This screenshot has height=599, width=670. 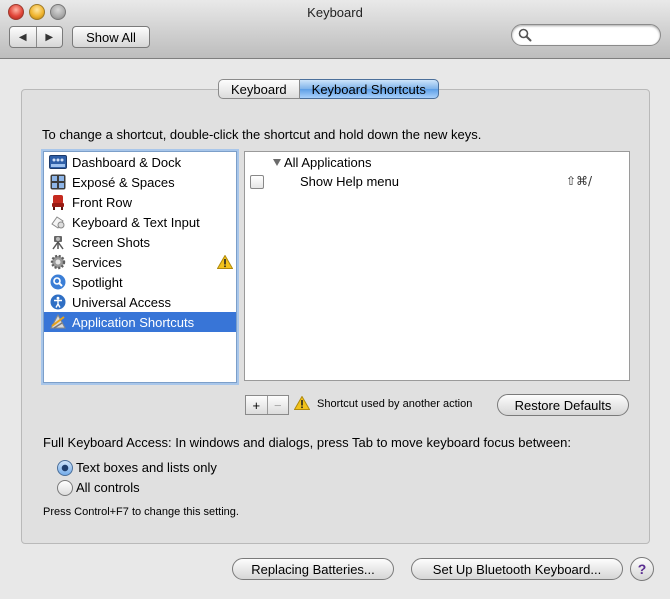 What do you see at coordinates (111, 242) in the screenshot?
I see `category-label: Screen Shots` at bounding box center [111, 242].